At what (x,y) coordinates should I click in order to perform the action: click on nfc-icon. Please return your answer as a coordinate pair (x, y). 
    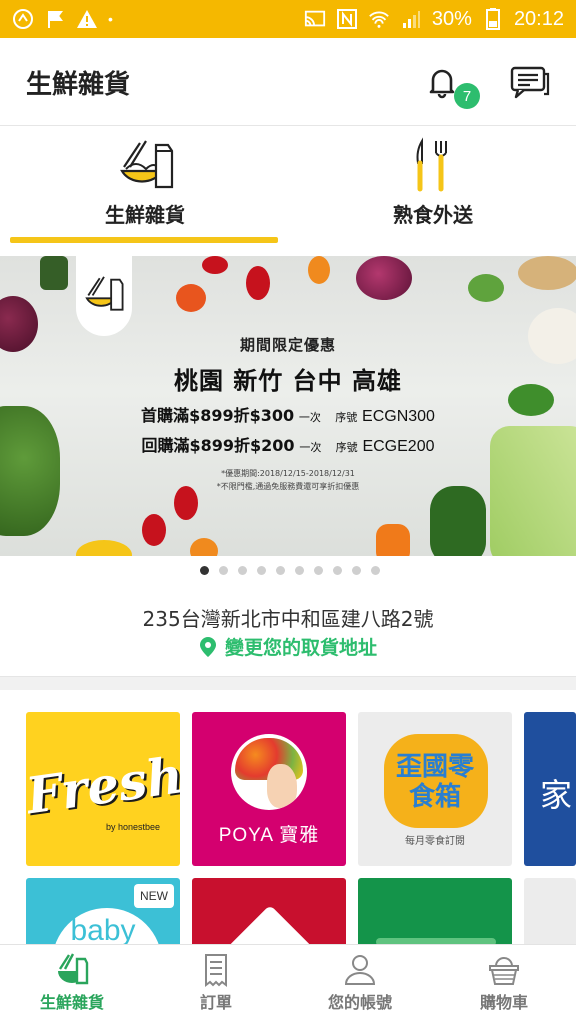
    Looking at the image, I should click on (347, 19).